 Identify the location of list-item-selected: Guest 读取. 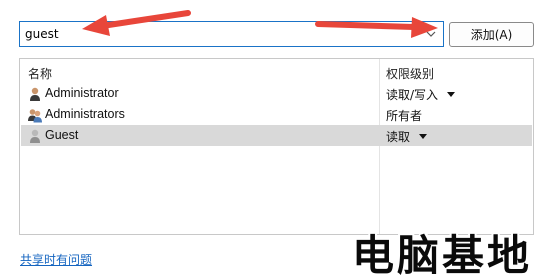
(276, 135).